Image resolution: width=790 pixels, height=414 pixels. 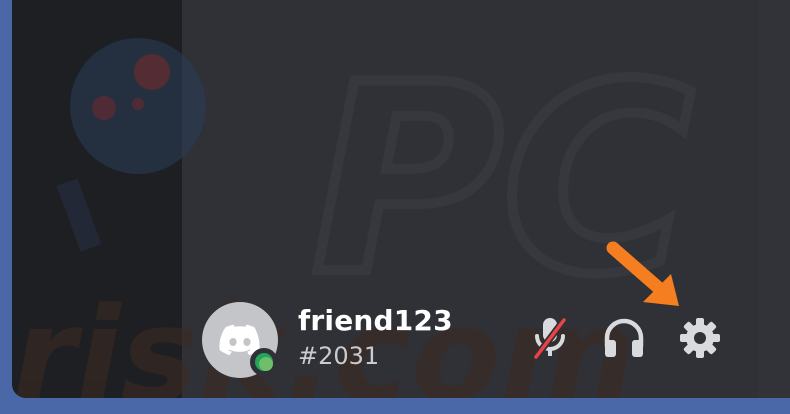 I want to click on username: friend123, so click(x=375, y=320).